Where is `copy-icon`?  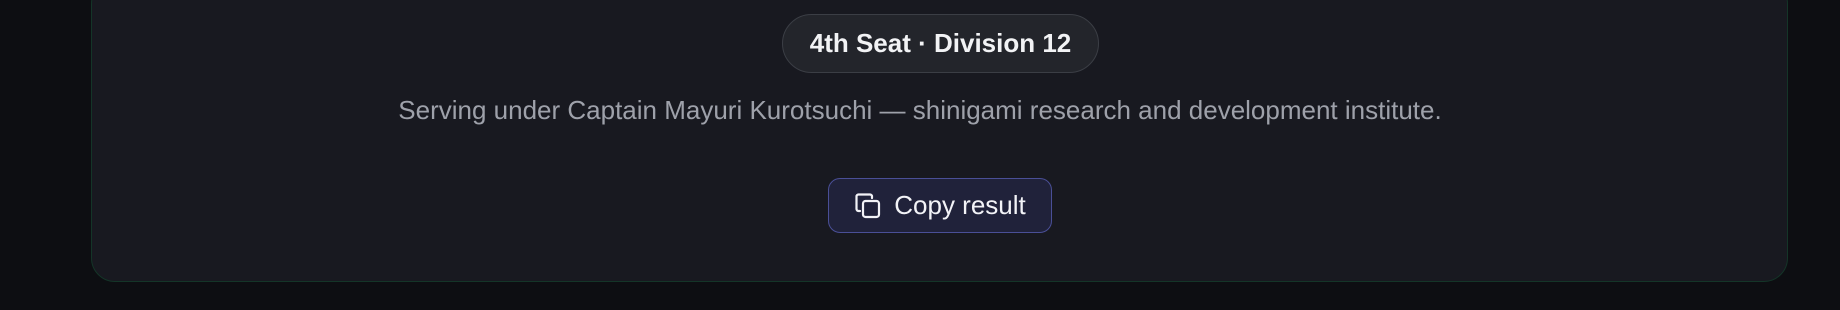 copy-icon is located at coordinates (868, 206).